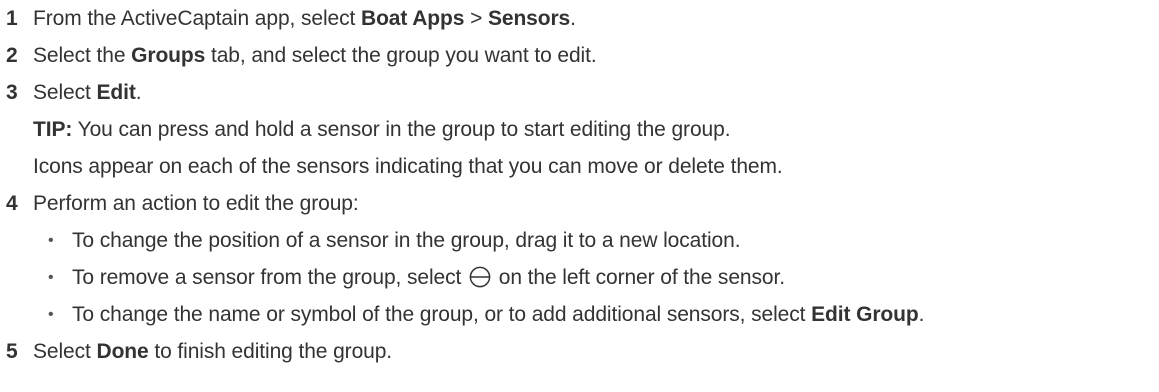  I want to click on ui-term-groups: Groups, so click(168, 55).